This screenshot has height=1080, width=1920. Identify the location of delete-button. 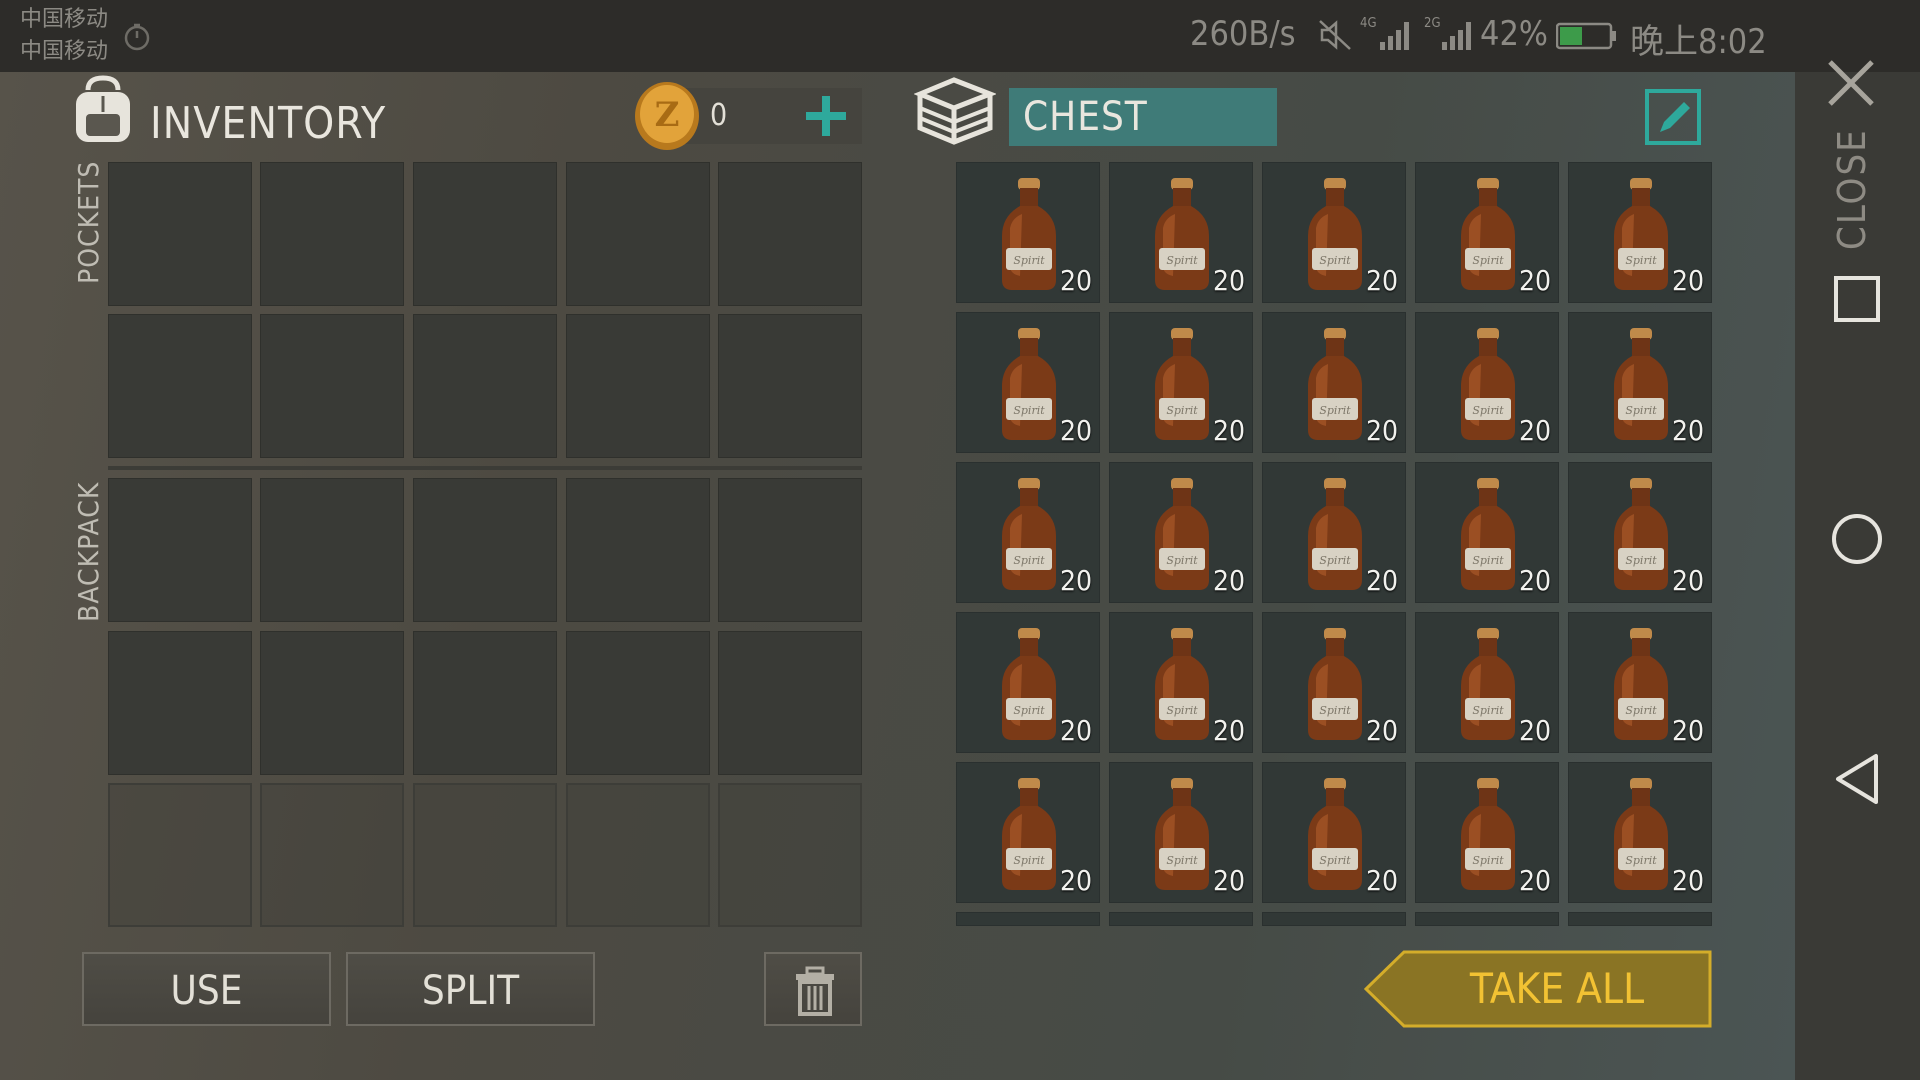
(813, 989).